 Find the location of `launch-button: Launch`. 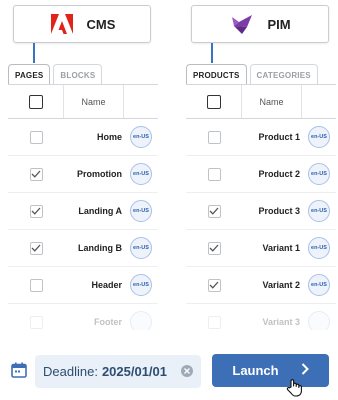

launch-button: Launch is located at coordinates (270, 370).